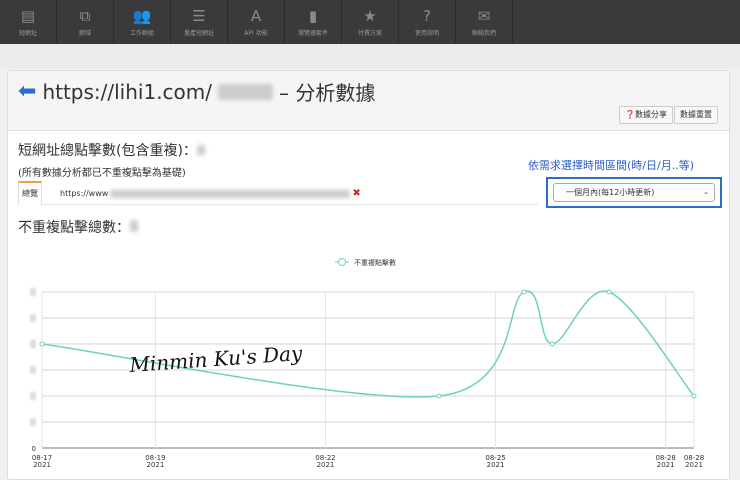  I want to click on y-tick-label: 0, so click(34, 449).